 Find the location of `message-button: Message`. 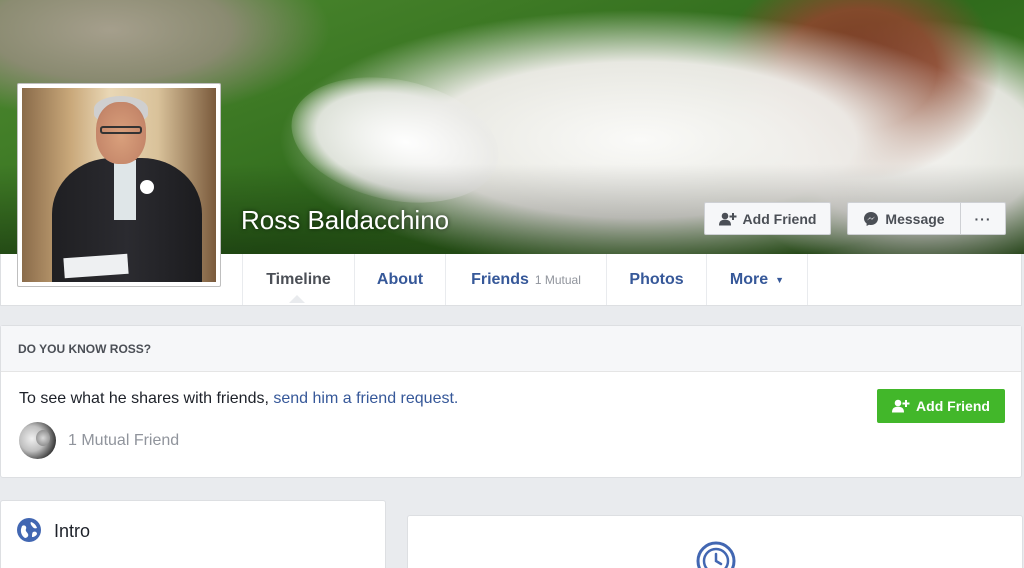

message-button: Message is located at coordinates (903, 218).